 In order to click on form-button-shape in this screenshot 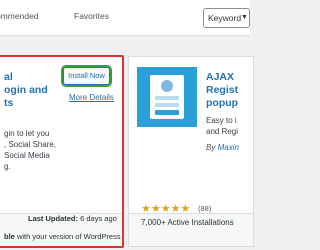, I will do `click(167, 112)`.